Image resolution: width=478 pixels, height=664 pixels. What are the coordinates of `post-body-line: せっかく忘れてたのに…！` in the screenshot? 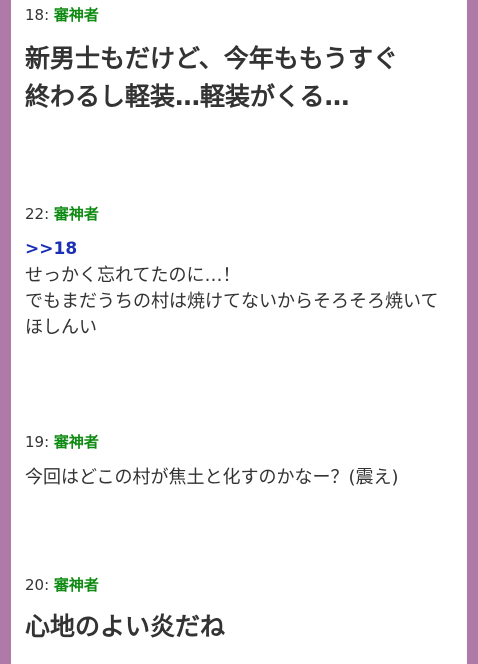 It's located at (133, 275).